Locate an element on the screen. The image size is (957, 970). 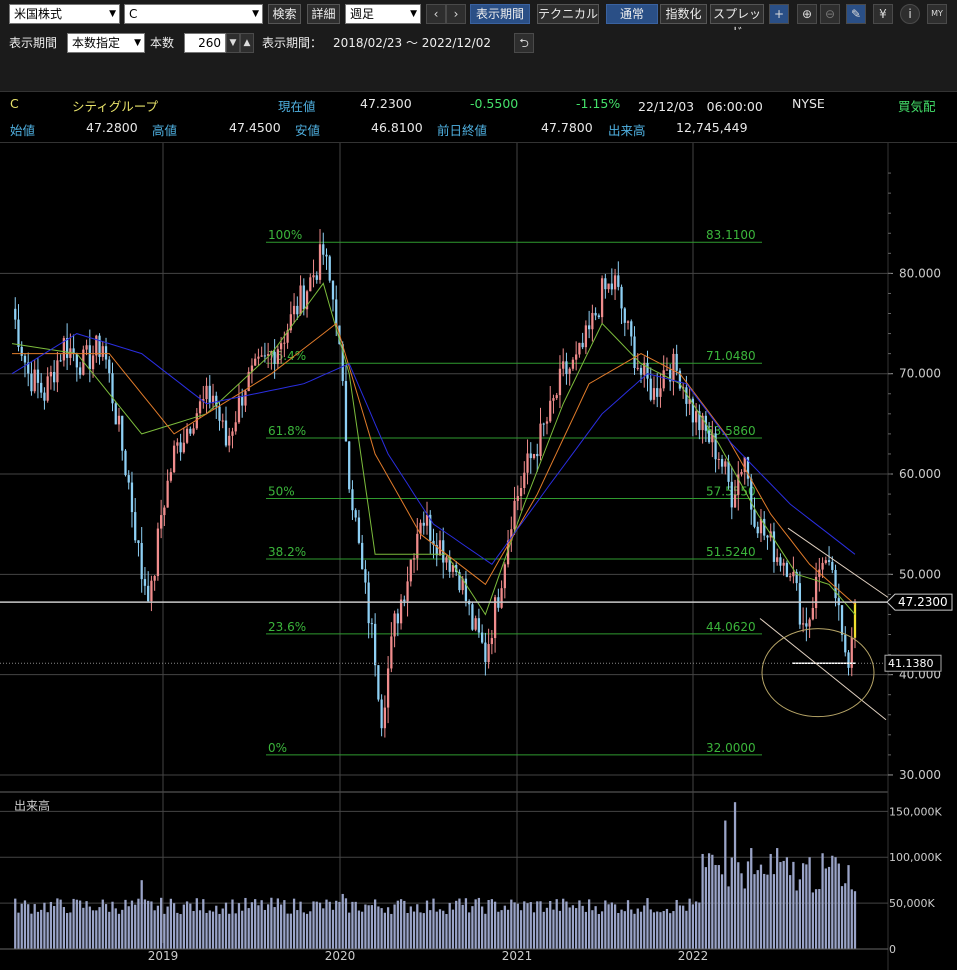
count-down-icon: ▼ is located at coordinates (233, 43).